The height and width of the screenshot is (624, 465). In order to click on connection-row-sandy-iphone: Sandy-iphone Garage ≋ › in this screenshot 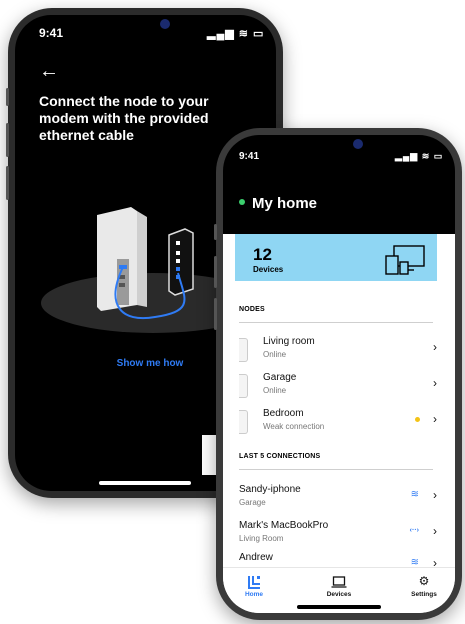, I will do `click(338, 499)`.